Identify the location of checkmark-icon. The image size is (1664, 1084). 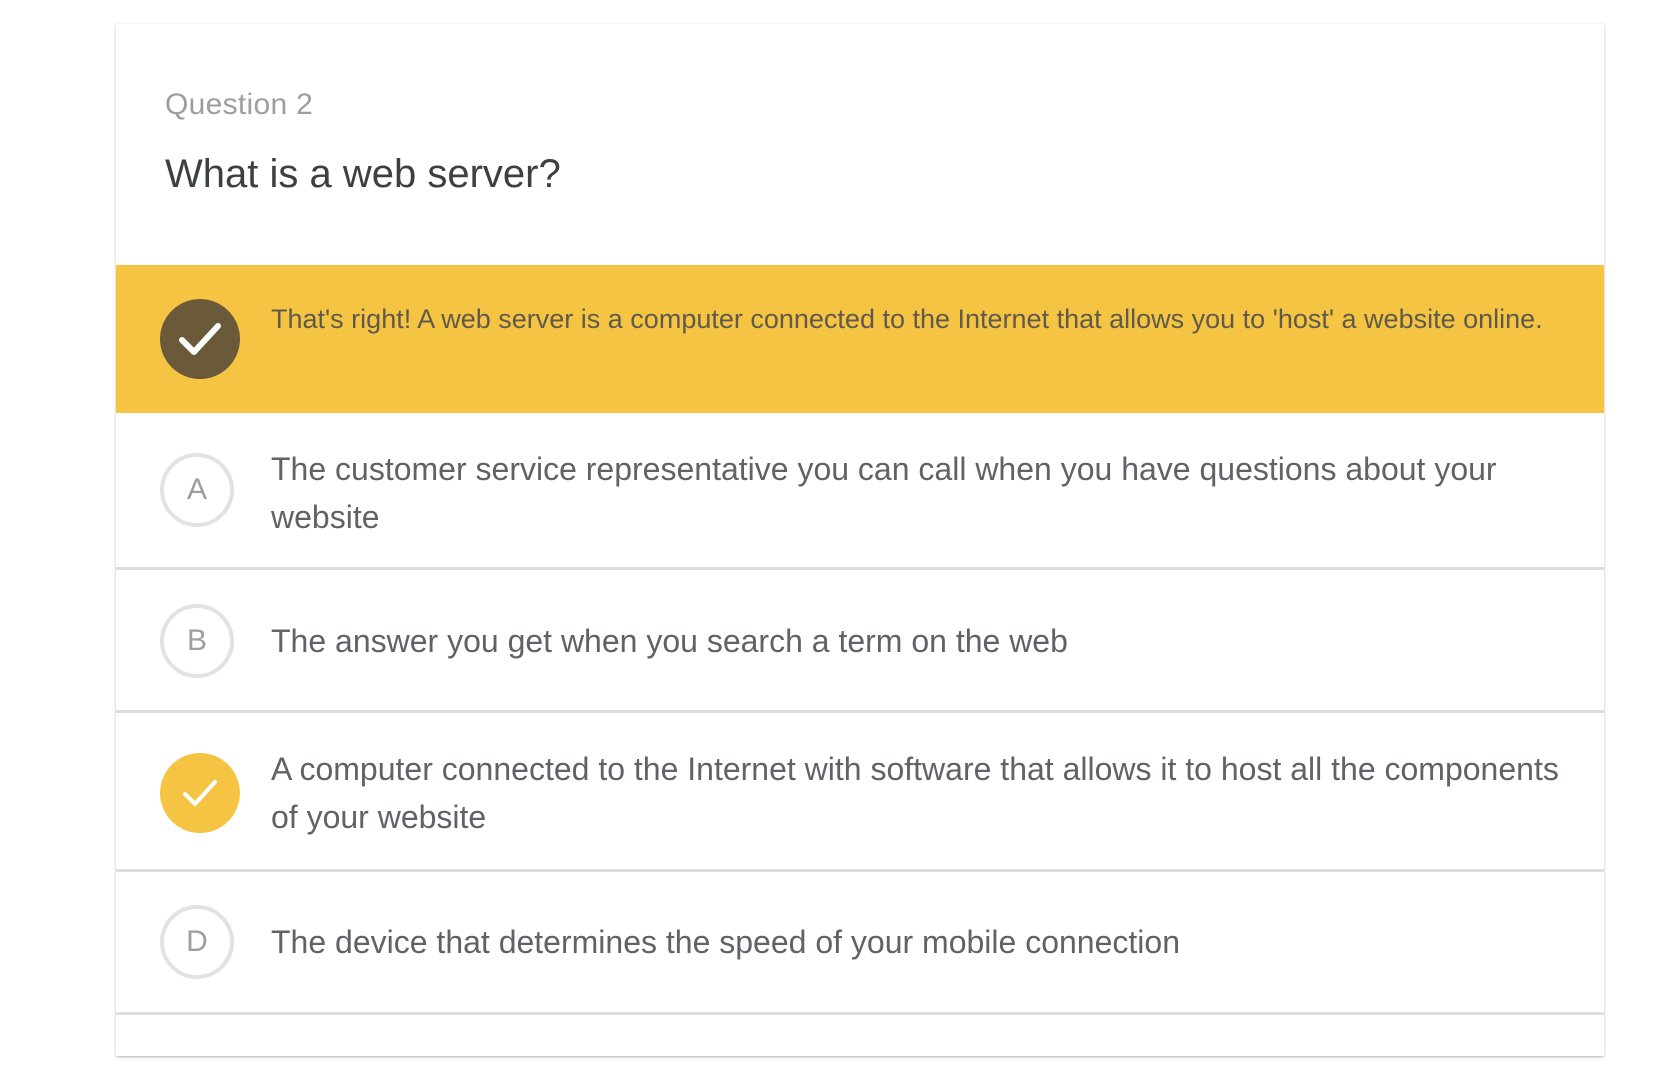
(200, 339).